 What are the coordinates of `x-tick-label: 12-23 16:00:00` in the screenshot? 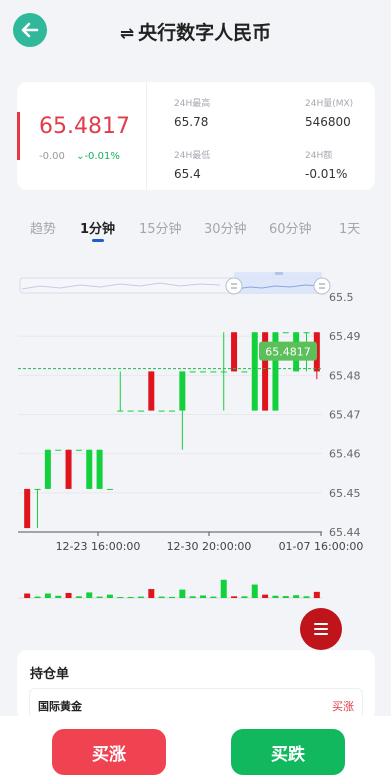 It's located at (98, 546).